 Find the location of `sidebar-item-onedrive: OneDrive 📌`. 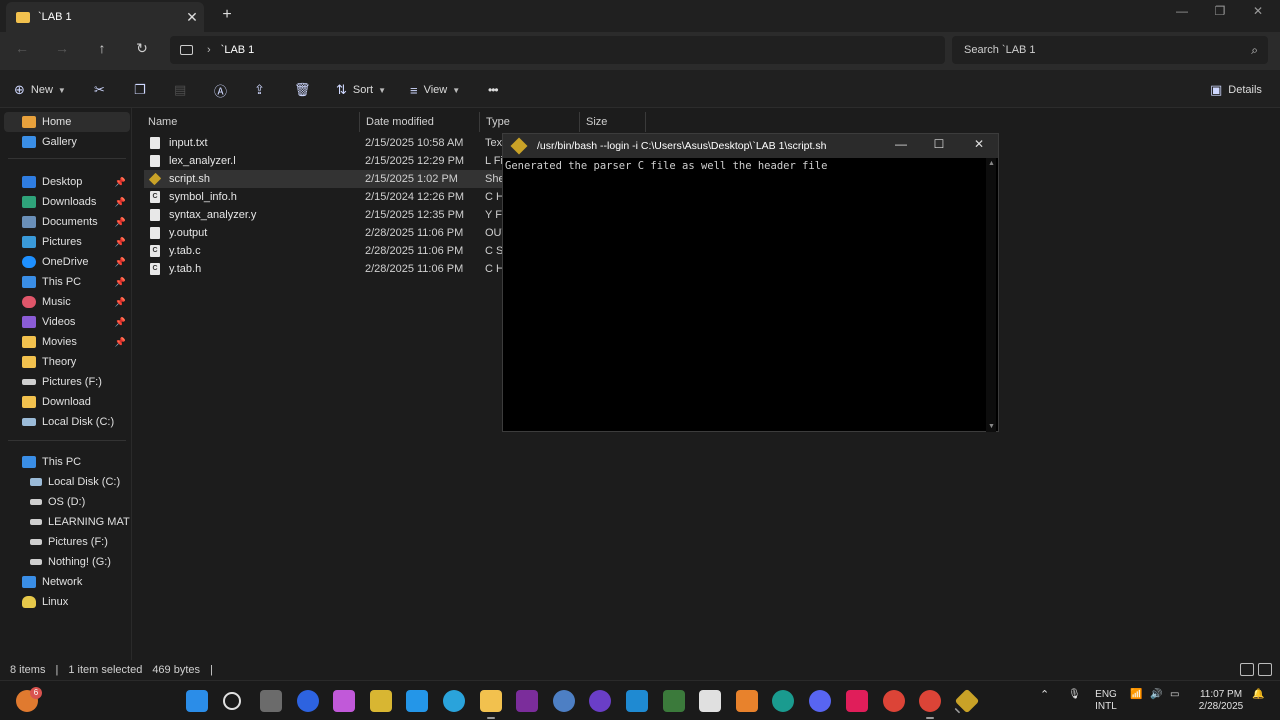

sidebar-item-onedrive: OneDrive 📌 is located at coordinates (67, 262).